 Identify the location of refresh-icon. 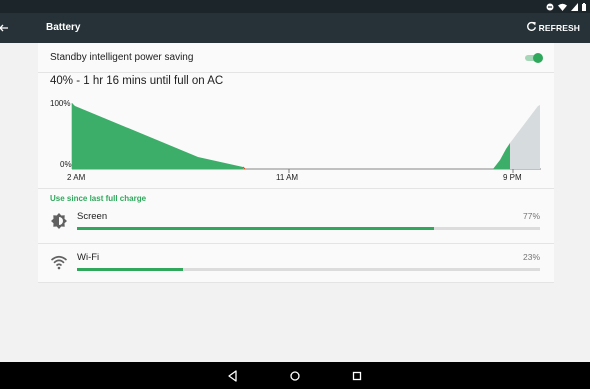
(531, 28).